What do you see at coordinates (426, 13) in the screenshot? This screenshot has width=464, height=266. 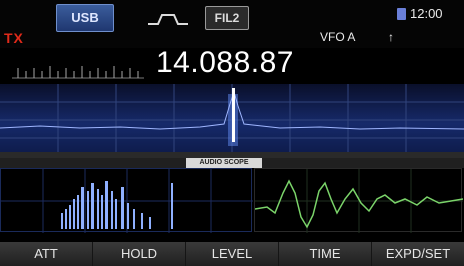 I see `clock: 12:00` at bounding box center [426, 13].